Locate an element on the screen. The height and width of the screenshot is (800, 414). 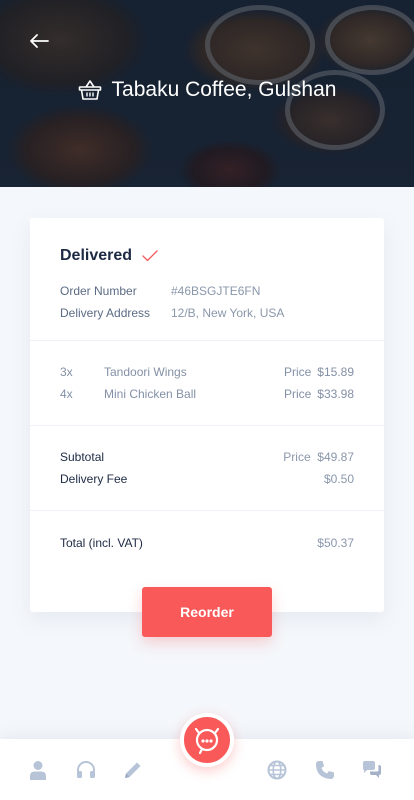
list-item: 3x Tandoori Wings Price $15.89 is located at coordinates (207, 372).